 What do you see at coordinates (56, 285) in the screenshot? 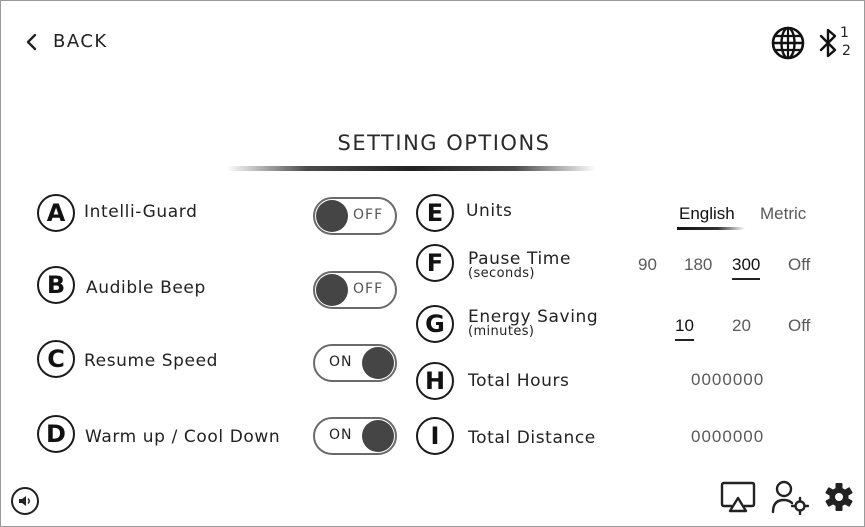
I see `badge-b: B` at bounding box center [56, 285].